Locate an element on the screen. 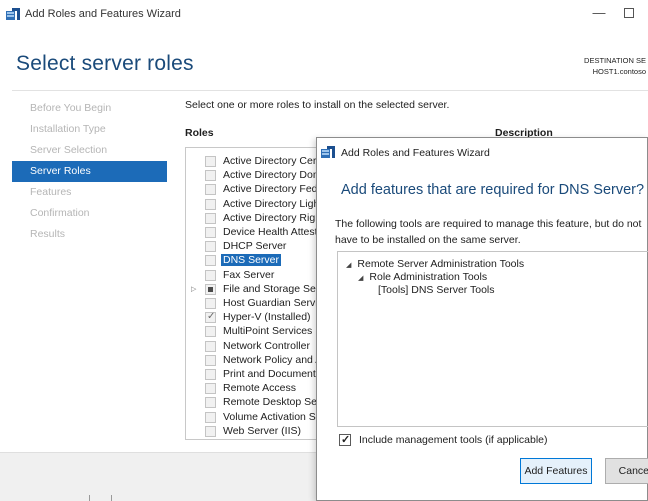  nav-item-results: Results is located at coordinates (89, 234).